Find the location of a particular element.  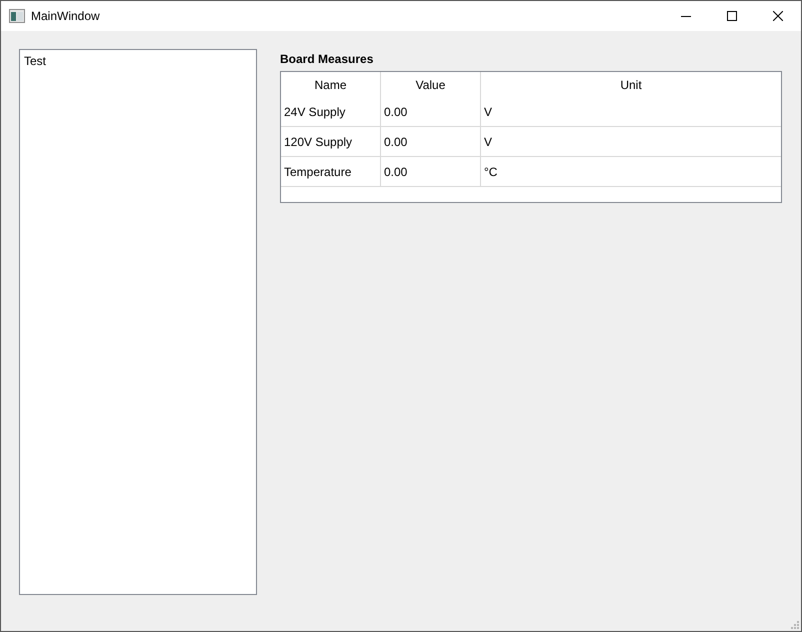

table-cell-text: °C is located at coordinates (490, 172).